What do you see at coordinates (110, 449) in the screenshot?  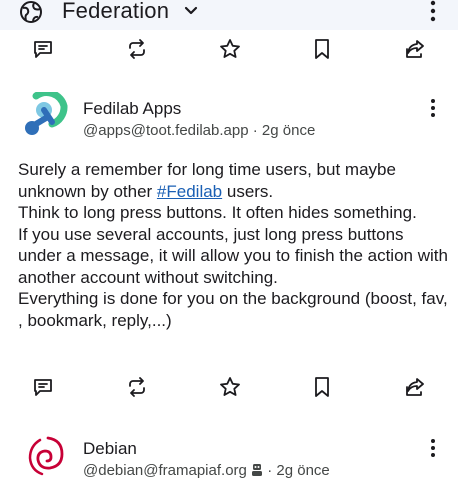 I see `author-name: Debian` at bounding box center [110, 449].